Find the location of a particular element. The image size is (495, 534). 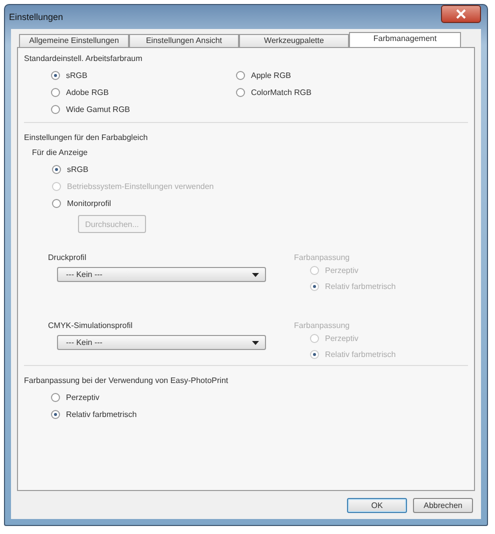

close-button is located at coordinates (461, 14).